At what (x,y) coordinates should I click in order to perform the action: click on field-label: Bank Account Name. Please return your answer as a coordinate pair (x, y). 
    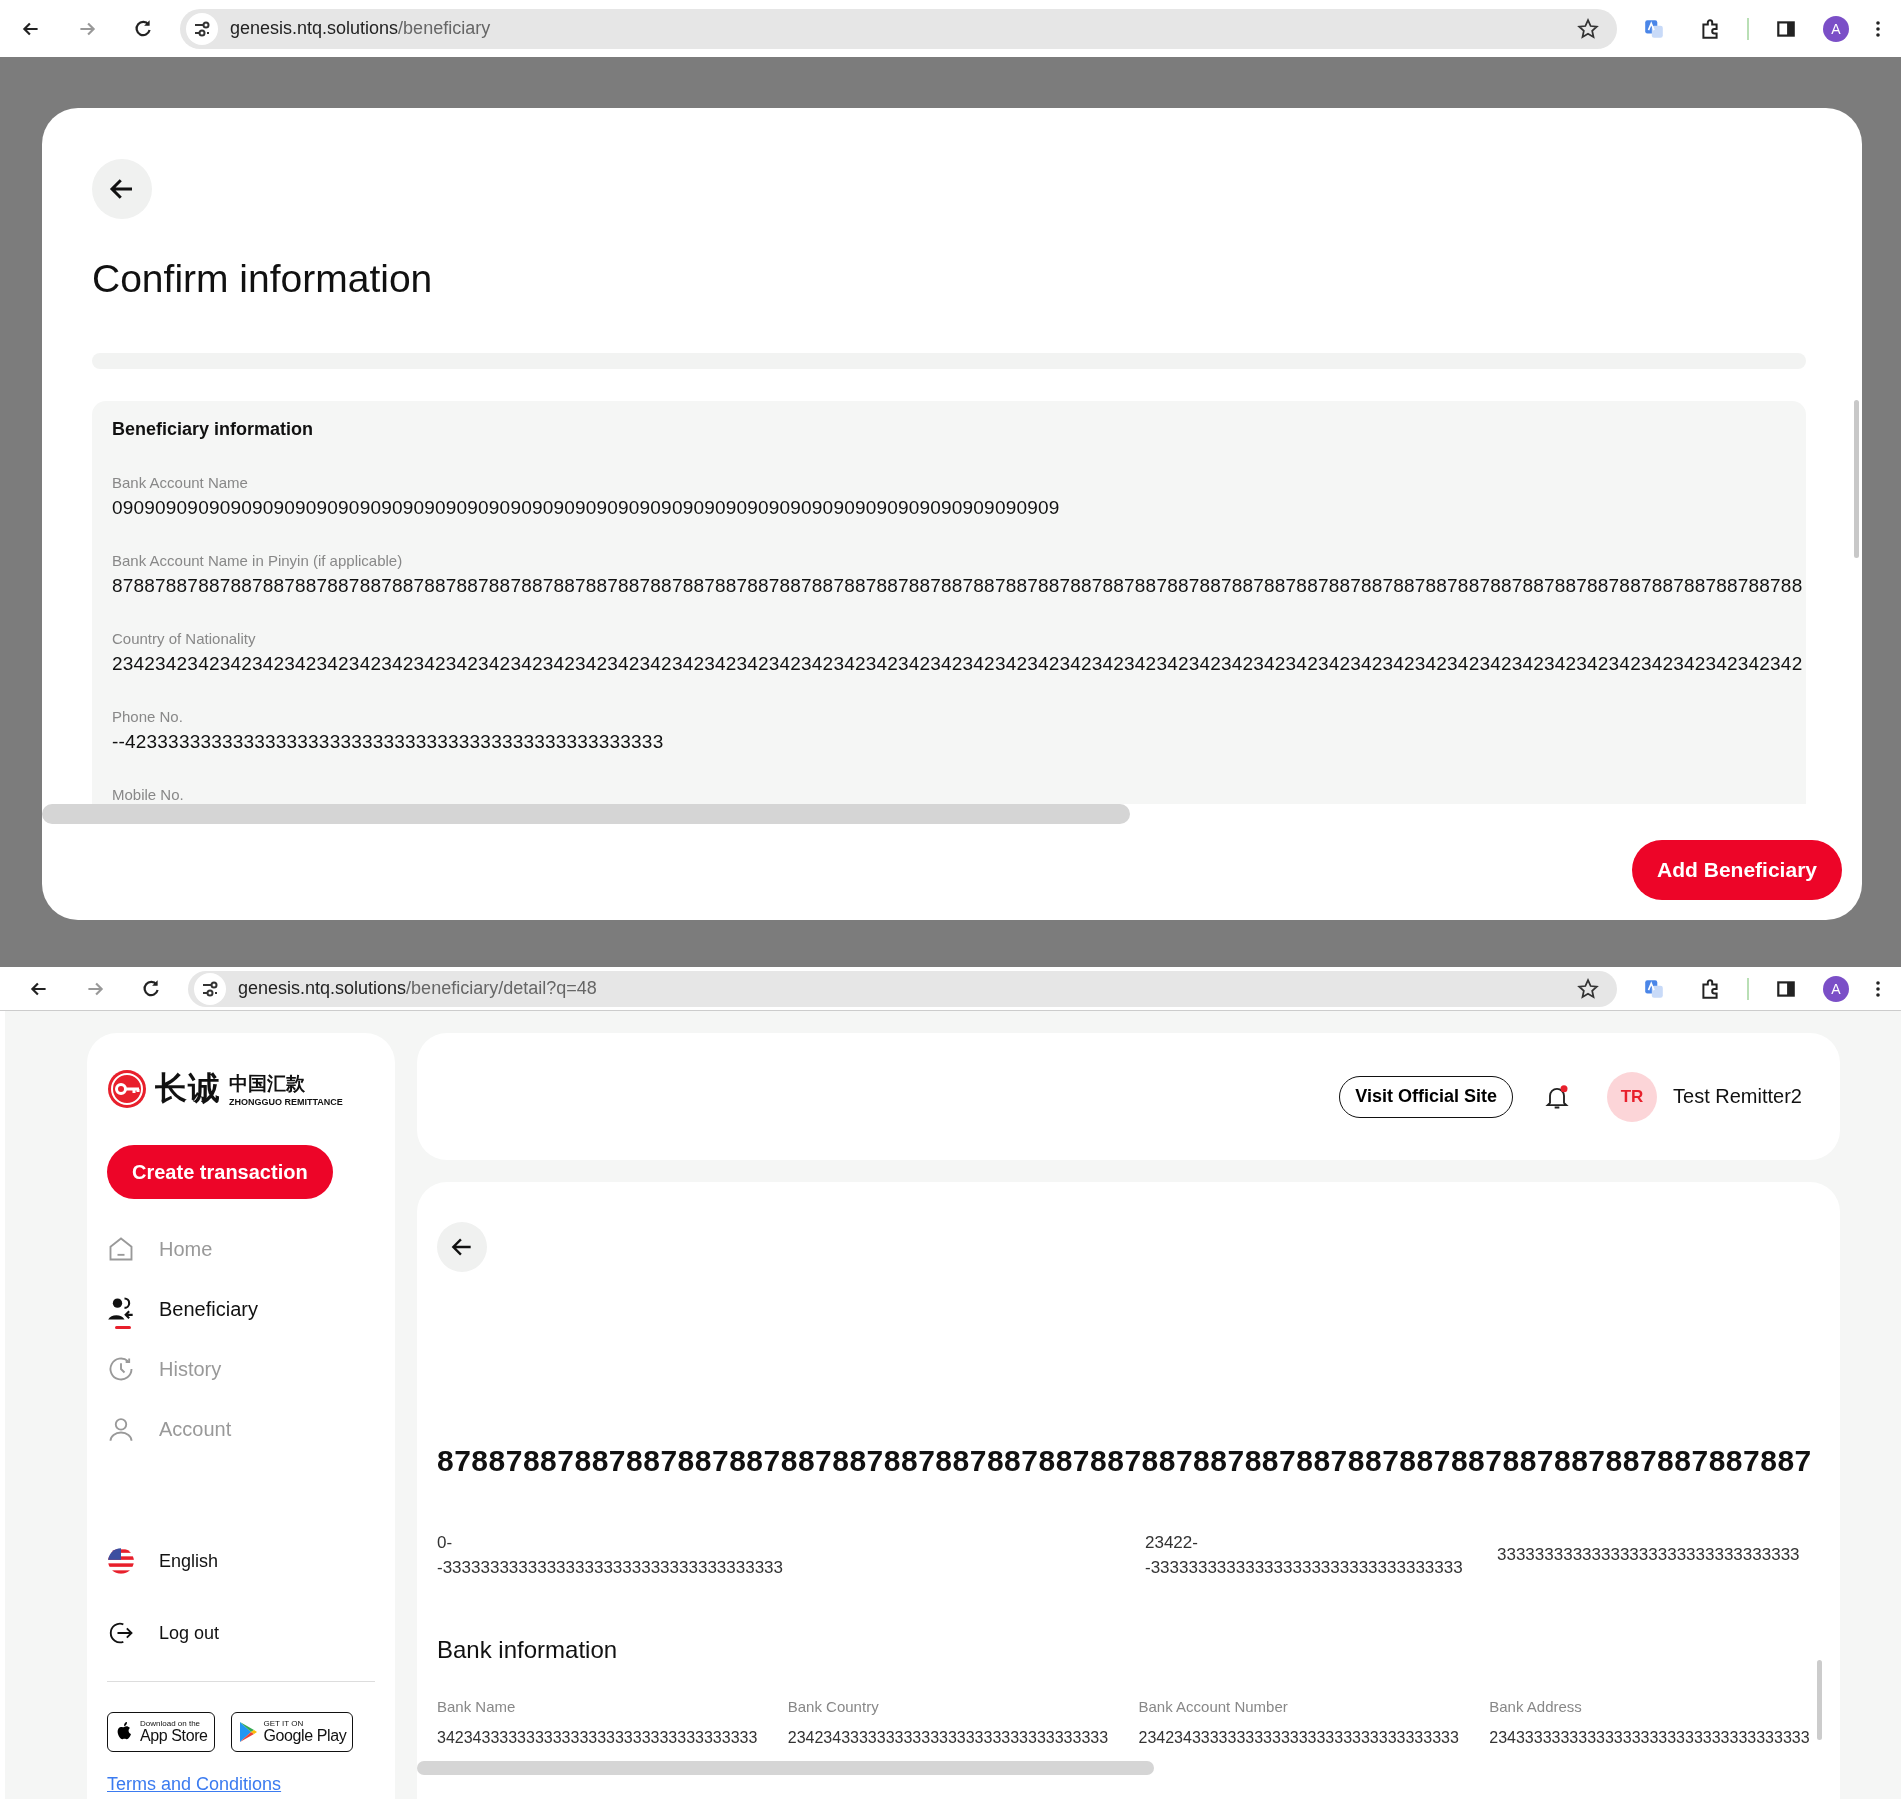
    Looking at the image, I should click on (180, 482).